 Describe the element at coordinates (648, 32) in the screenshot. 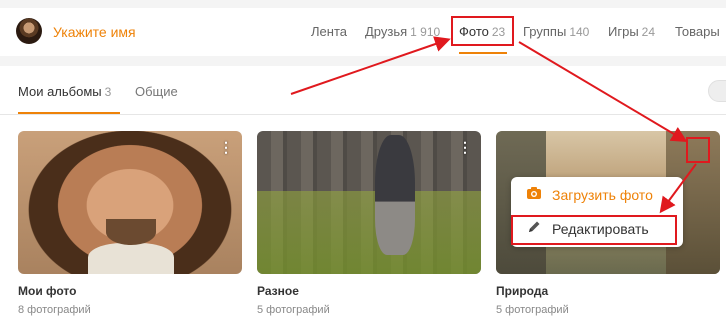

I see `nav-games-count: 24` at that location.